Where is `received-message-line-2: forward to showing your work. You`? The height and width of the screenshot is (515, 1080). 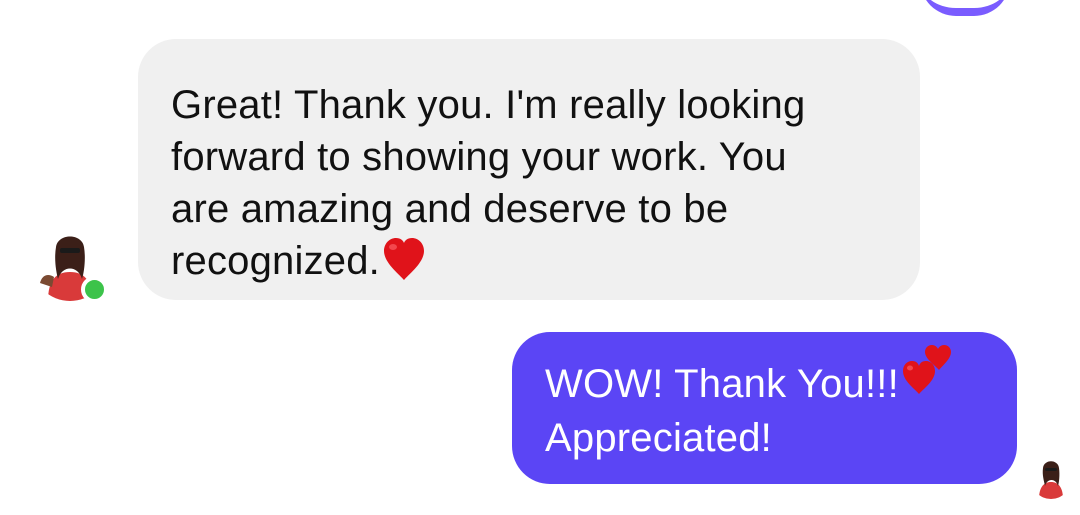 received-message-line-2: forward to showing your work. You is located at coordinates (479, 157).